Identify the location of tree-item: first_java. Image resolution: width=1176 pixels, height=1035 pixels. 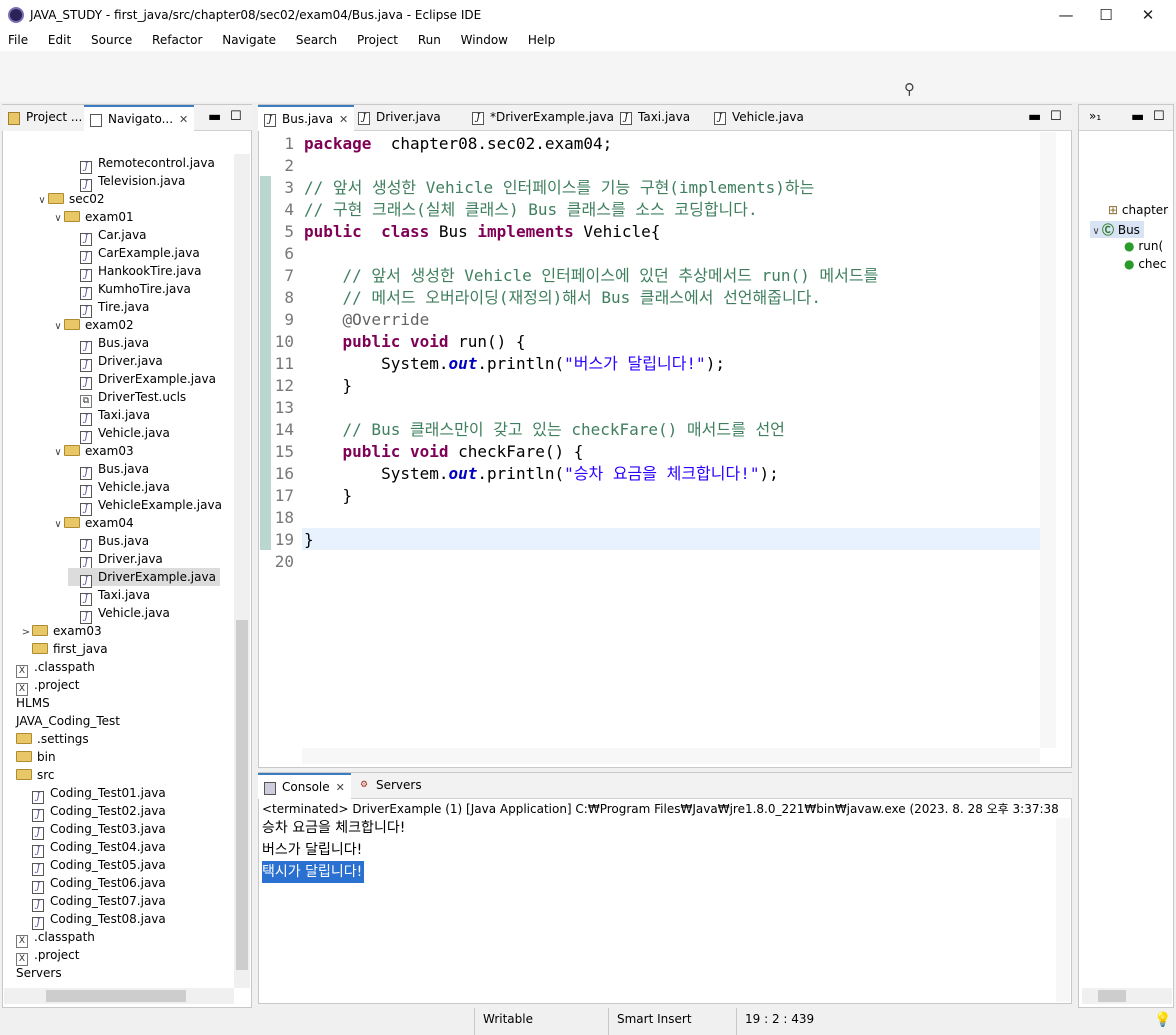
(64, 649).